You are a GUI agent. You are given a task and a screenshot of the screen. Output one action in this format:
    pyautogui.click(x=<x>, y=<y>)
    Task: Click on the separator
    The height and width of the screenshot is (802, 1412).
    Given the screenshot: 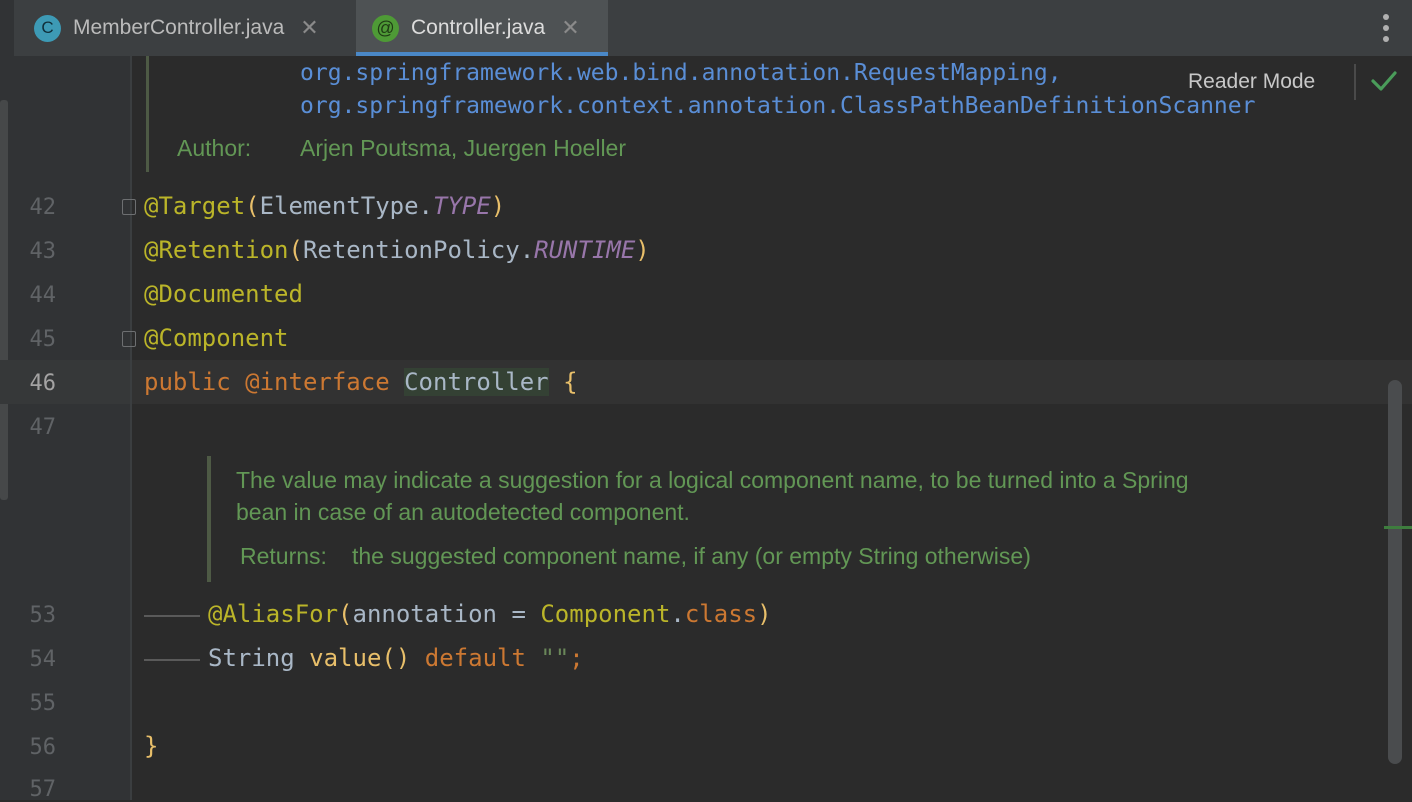 What is the action you would take?
    pyautogui.click(x=1355, y=82)
    